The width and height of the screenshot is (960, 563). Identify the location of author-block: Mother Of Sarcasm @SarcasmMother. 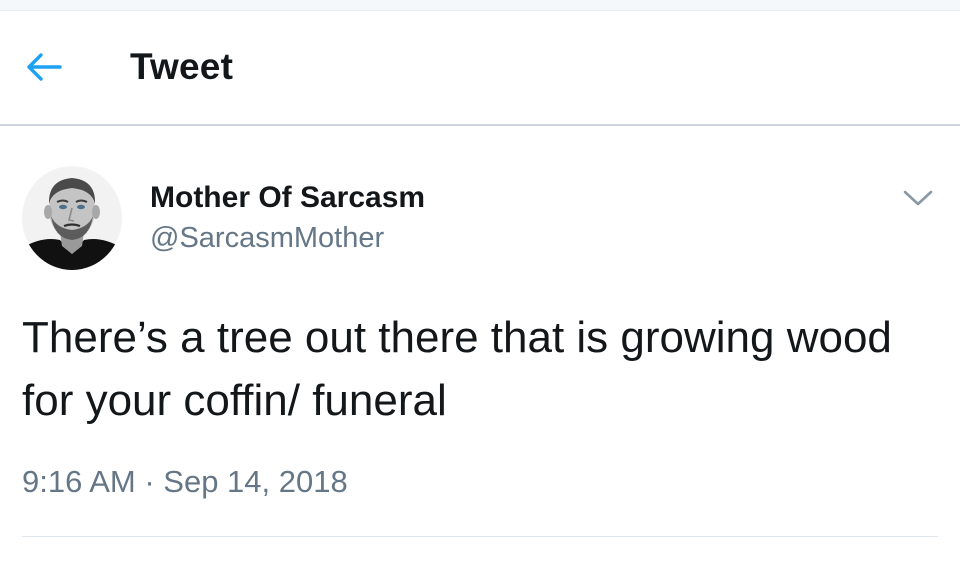
(287, 218).